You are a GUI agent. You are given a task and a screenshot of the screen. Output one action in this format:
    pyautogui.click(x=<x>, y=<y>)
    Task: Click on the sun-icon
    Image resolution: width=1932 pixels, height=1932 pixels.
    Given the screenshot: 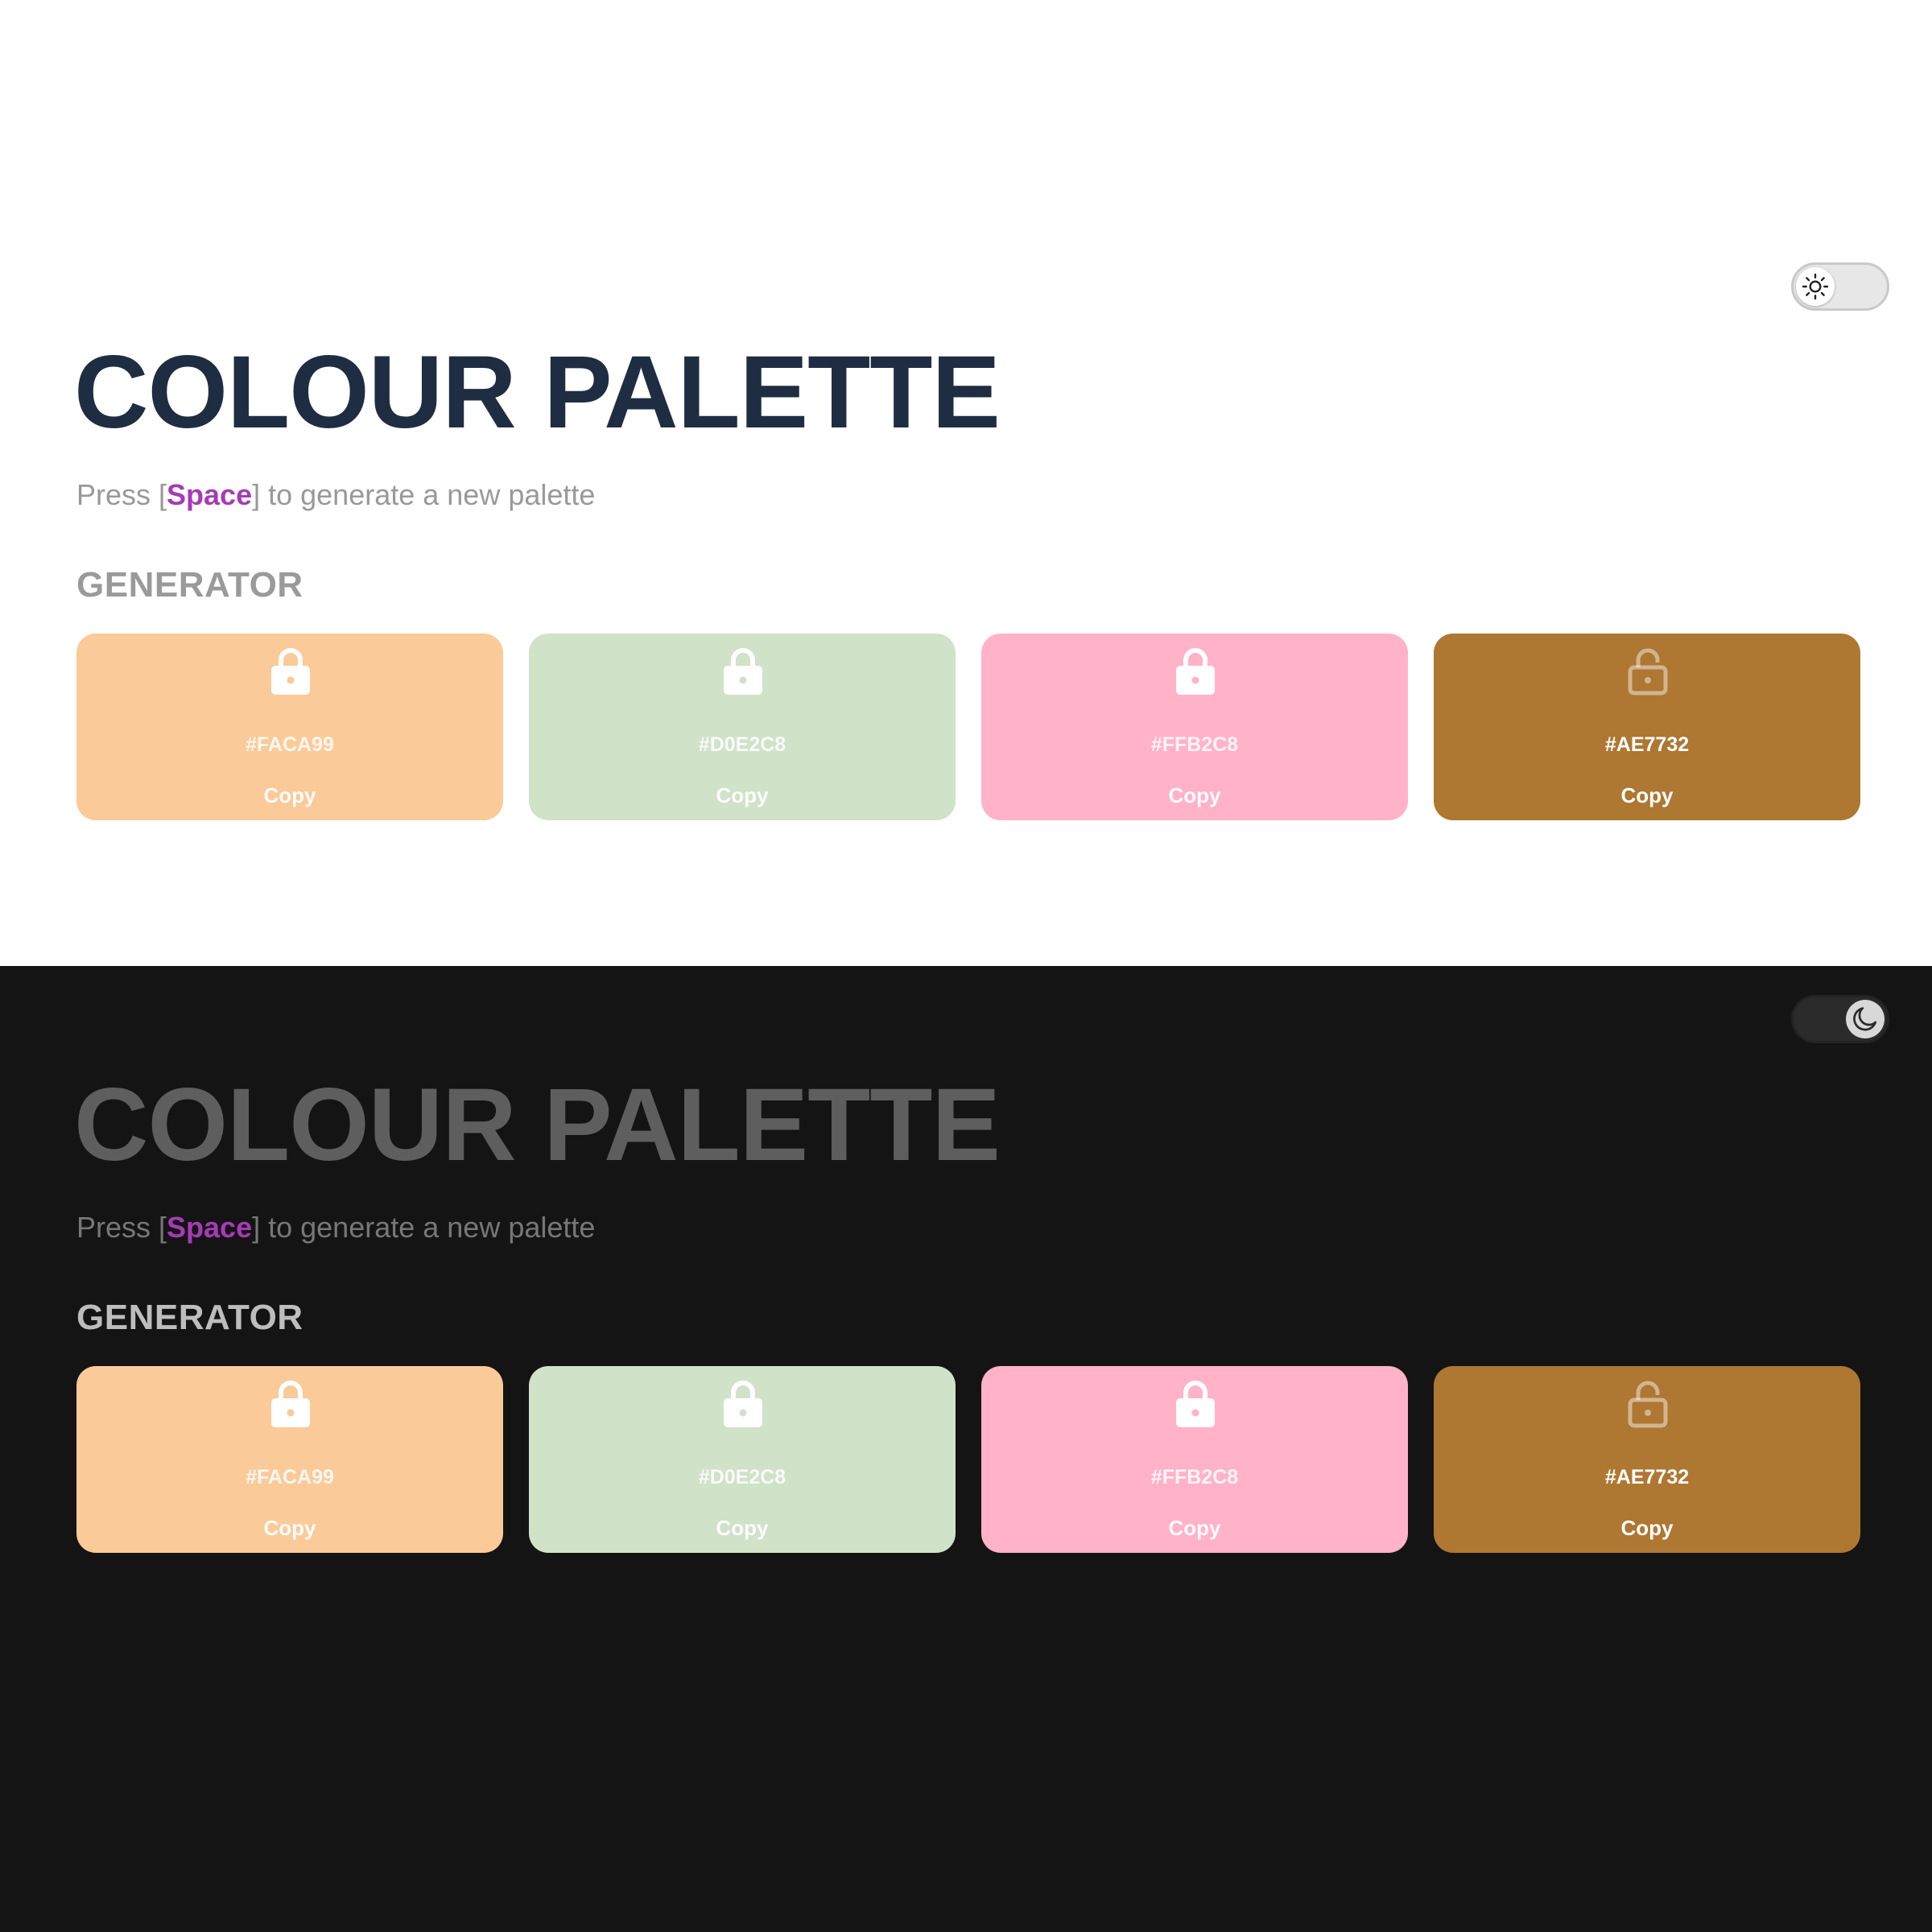 What is the action you would take?
    pyautogui.click(x=1815, y=286)
    